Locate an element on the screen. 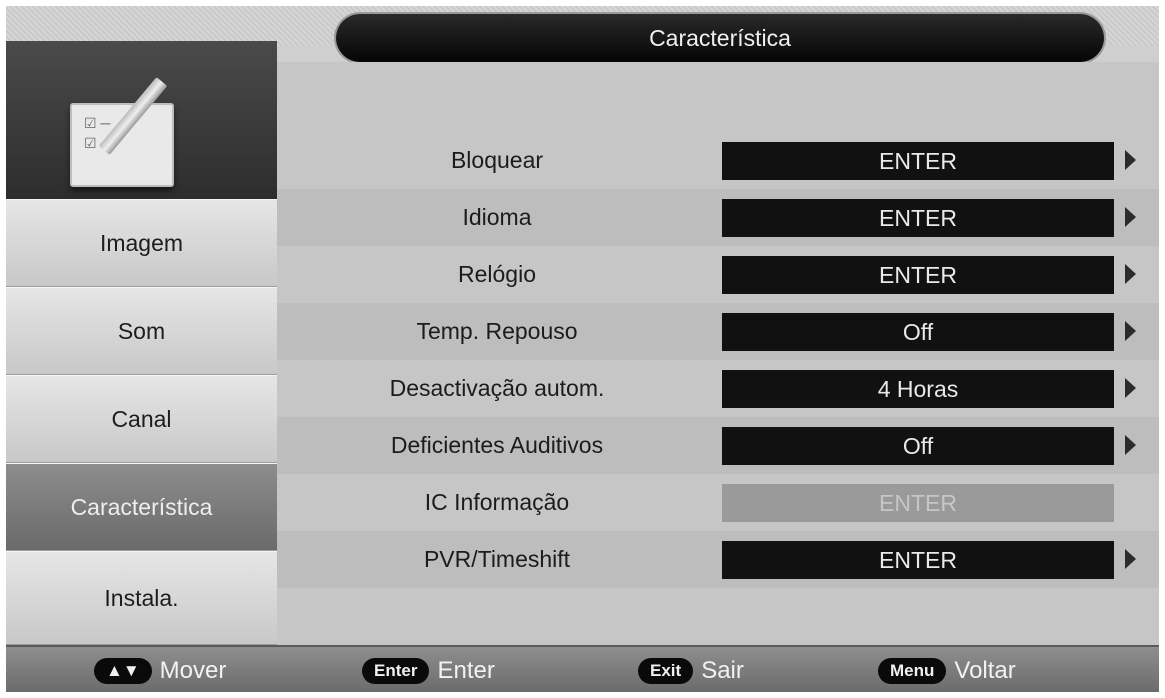 The height and width of the screenshot is (698, 1165). menu-row-idioma: Idioma ENTER is located at coordinates (718, 217).